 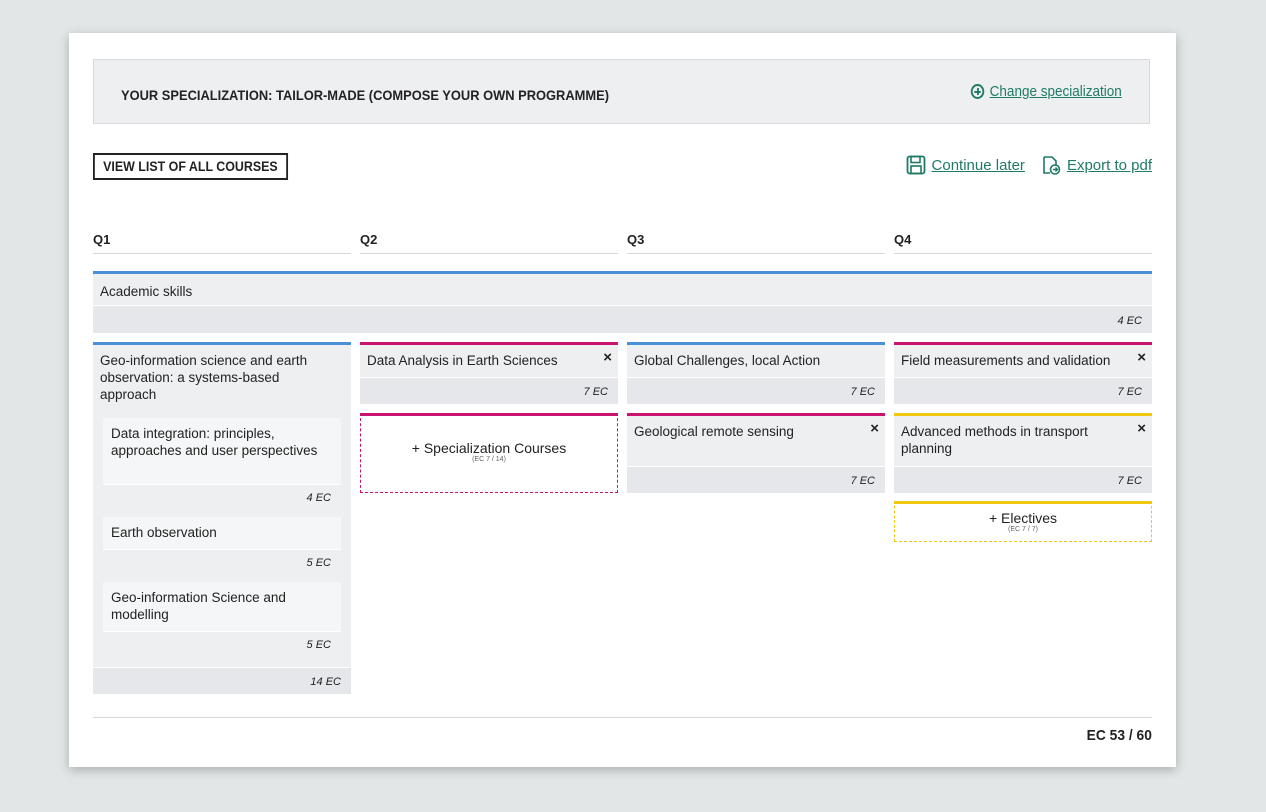 What do you see at coordinates (318, 498) in the screenshot?
I see `sub-course-ec: 4 EC` at bounding box center [318, 498].